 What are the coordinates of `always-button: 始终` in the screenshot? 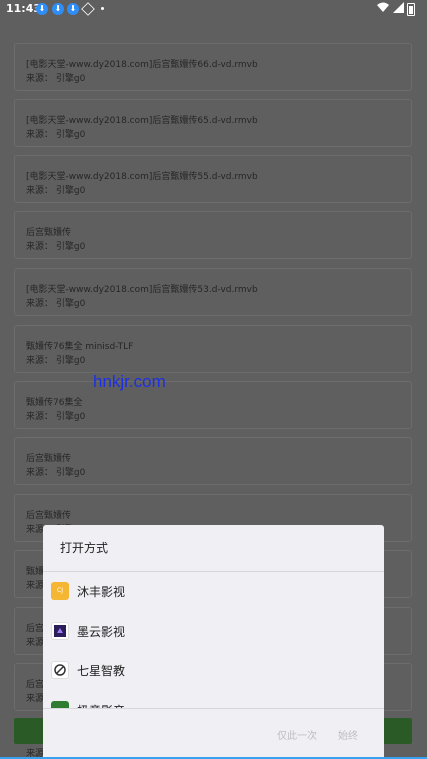 It's located at (348, 734).